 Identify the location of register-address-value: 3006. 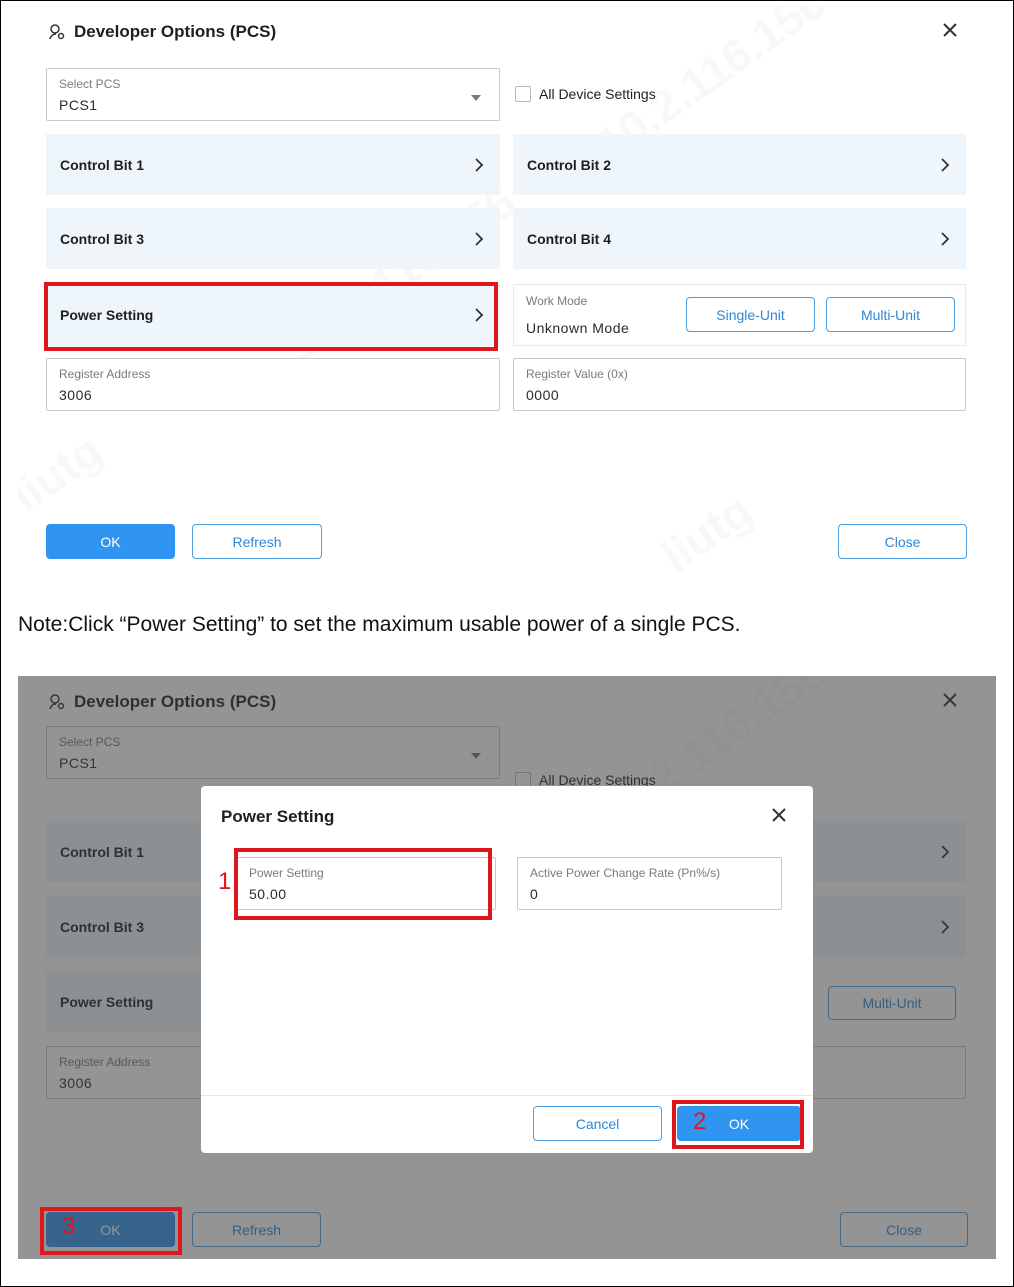
(76, 395).